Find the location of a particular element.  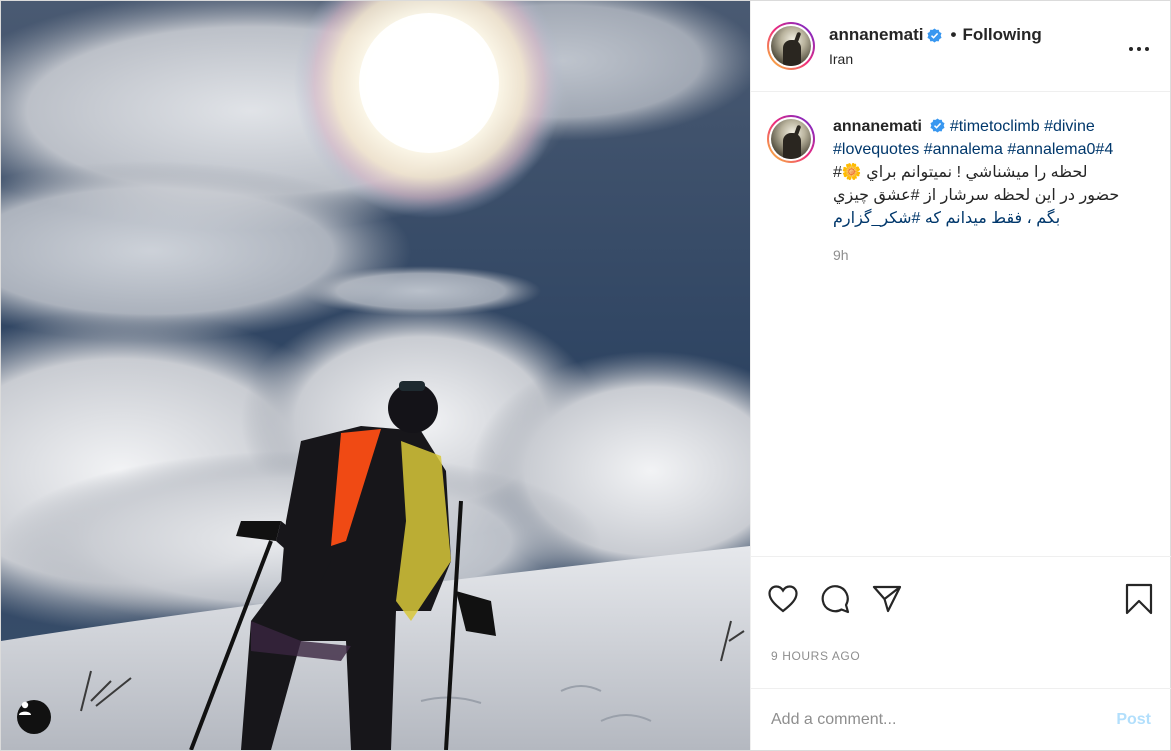

more-options-button is located at coordinates (1141, 46).